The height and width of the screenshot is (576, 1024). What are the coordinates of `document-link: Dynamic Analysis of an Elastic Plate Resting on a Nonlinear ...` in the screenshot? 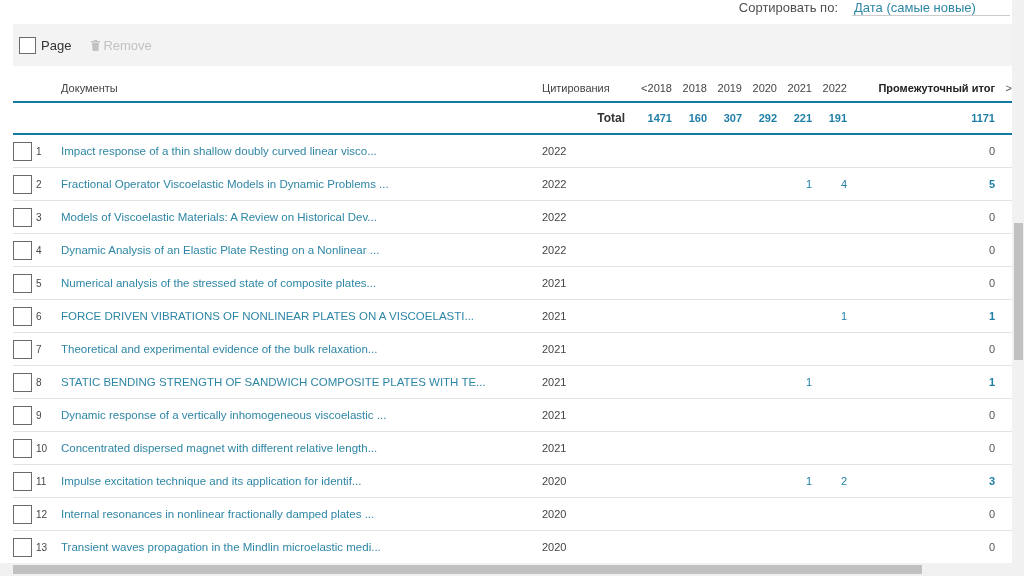 It's located at (220, 250).